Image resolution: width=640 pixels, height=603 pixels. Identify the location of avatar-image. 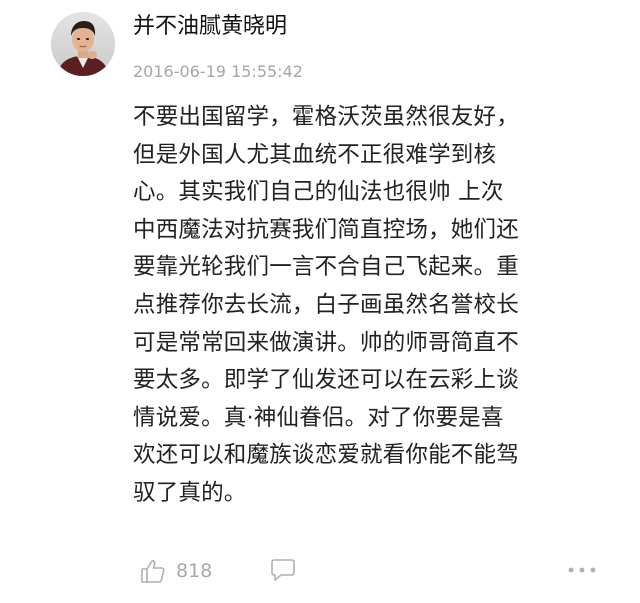
(83, 44).